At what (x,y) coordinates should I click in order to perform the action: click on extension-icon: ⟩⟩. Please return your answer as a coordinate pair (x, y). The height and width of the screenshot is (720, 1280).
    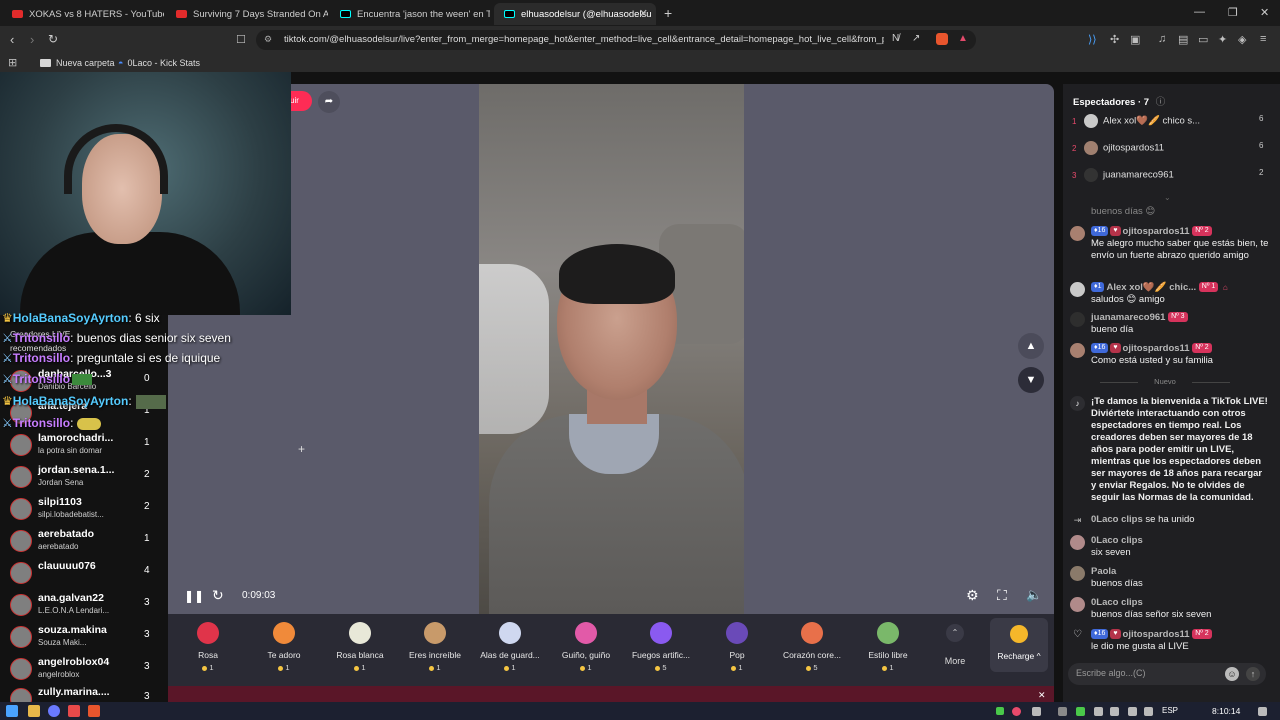
    Looking at the image, I should click on (1092, 39).